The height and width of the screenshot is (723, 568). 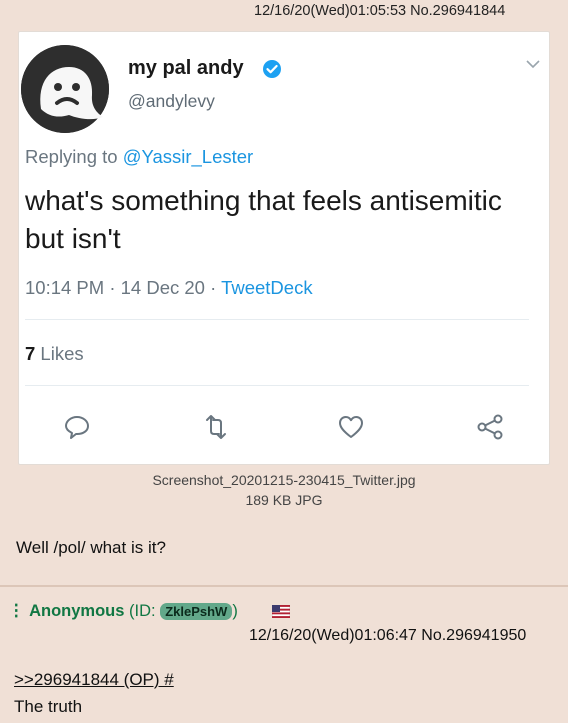 I want to click on post-divider, so click(x=284, y=586).